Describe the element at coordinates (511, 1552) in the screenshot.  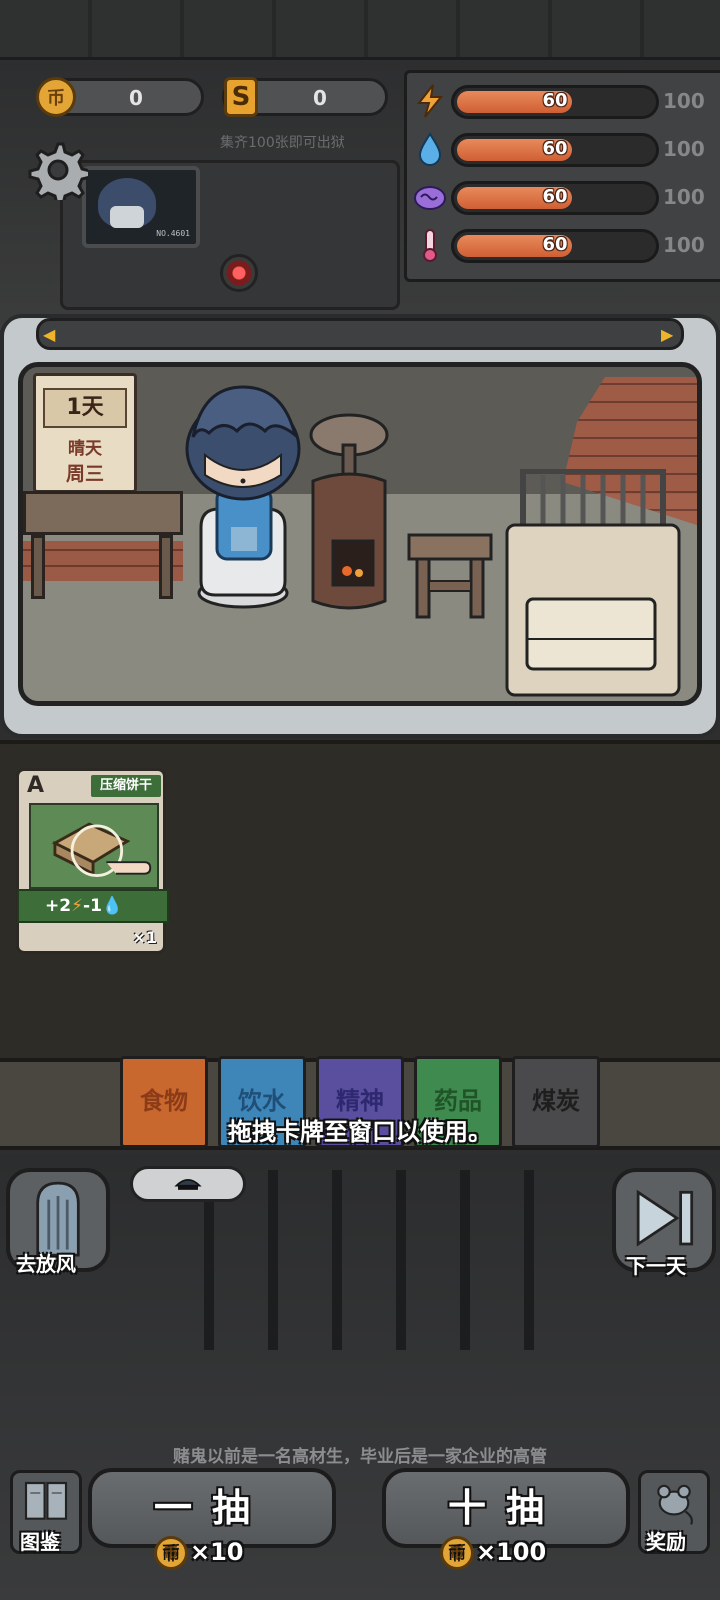
I see `draw-ten-cost: ×100` at that location.